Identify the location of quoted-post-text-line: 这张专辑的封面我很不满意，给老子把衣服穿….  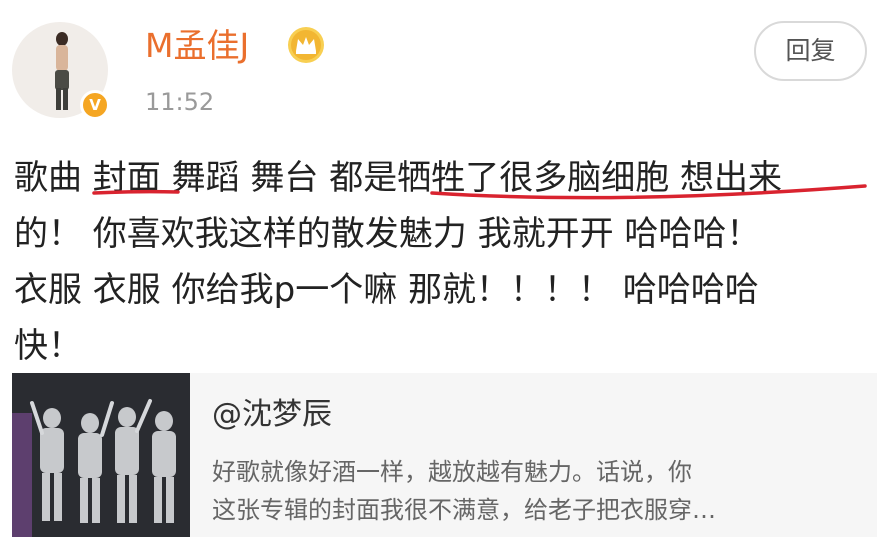
(464, 510).